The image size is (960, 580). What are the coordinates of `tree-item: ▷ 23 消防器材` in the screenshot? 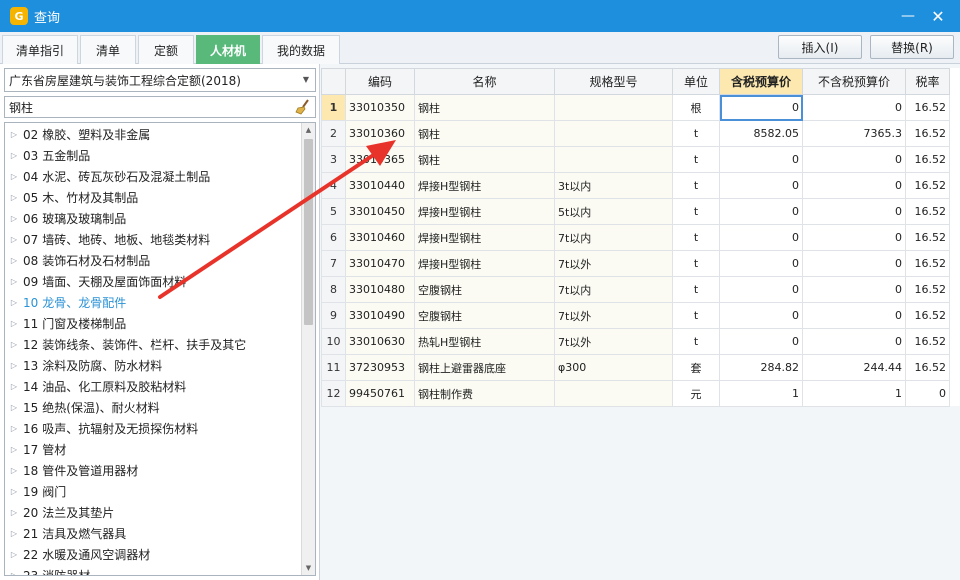 It's located at (47, 570).